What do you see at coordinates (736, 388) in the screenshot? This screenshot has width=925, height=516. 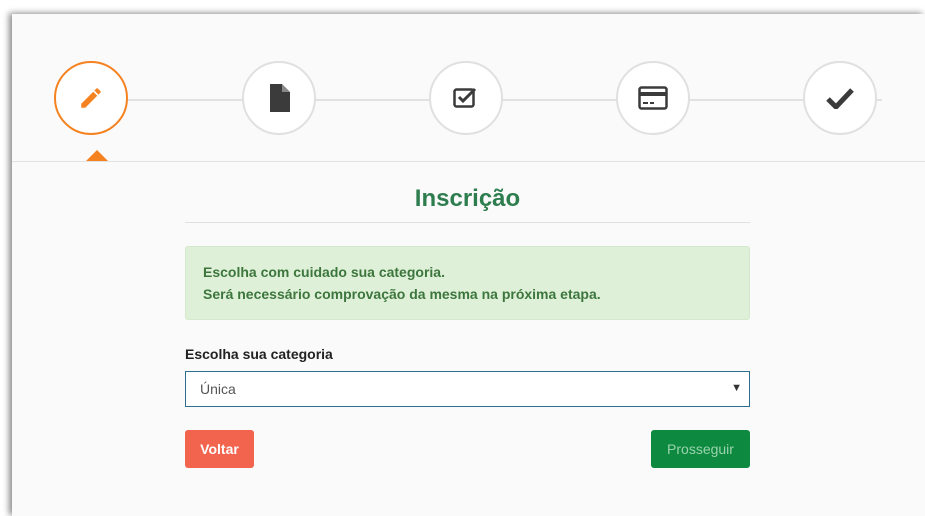 I see `dropdown-caret-icon: ▼` at bounding box center [736, 388].